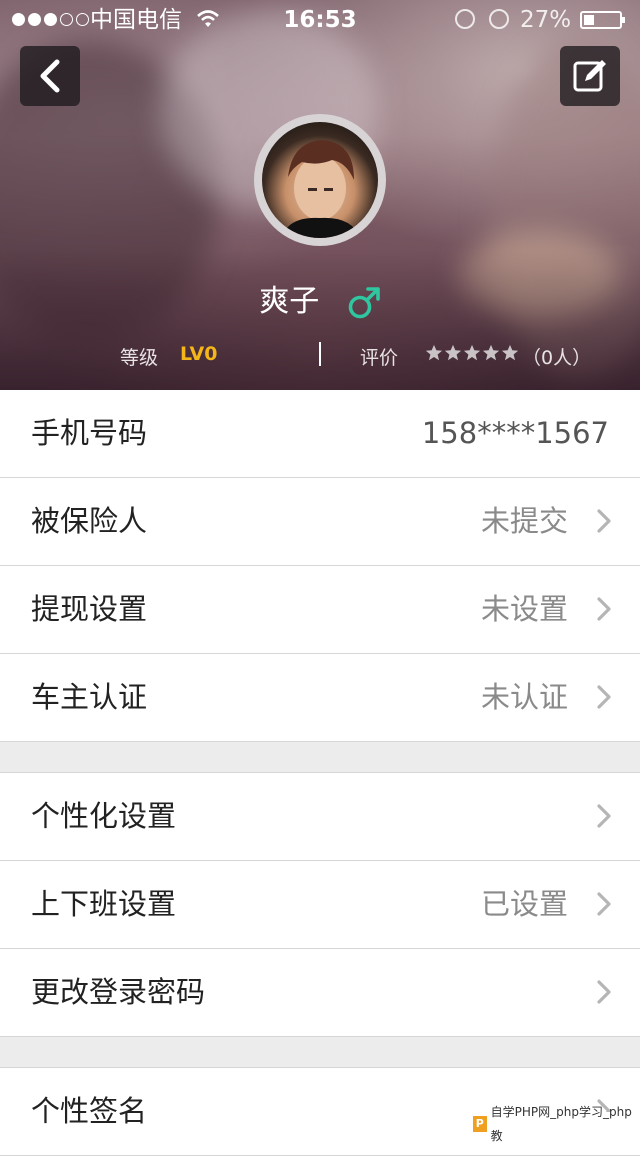 This screenshot has width=640, height=1156. I want to click on level-value: LV0, so click(199, 354).